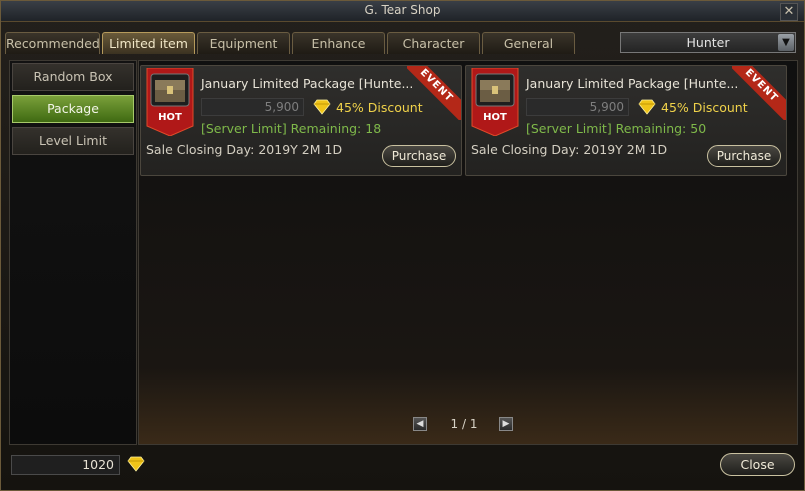  I want to click on tab-general: General, so click(528, 43).